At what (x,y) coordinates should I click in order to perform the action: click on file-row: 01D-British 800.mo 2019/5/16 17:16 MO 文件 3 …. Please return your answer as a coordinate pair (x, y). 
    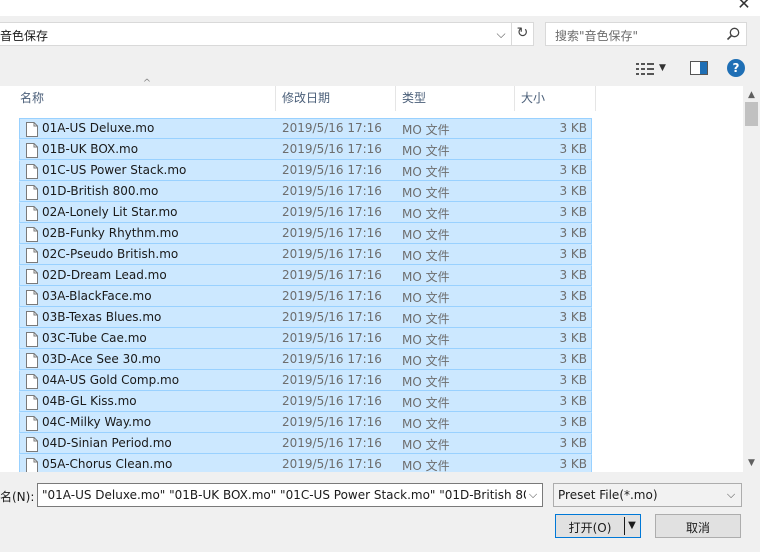
    Looking at the image, I should click on (305, 191).